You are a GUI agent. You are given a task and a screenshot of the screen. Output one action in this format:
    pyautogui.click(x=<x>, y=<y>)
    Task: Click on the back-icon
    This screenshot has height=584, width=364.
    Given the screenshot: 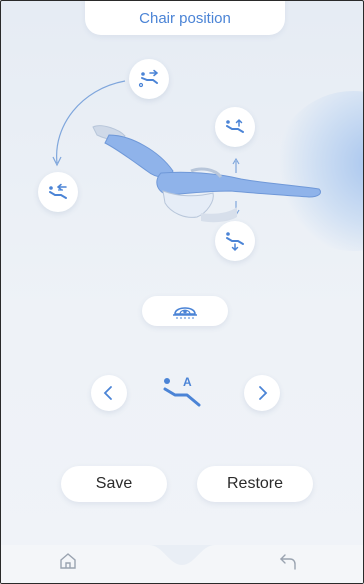 What is the action you would take?
    pyautogui.click(x=288, y=562)
    